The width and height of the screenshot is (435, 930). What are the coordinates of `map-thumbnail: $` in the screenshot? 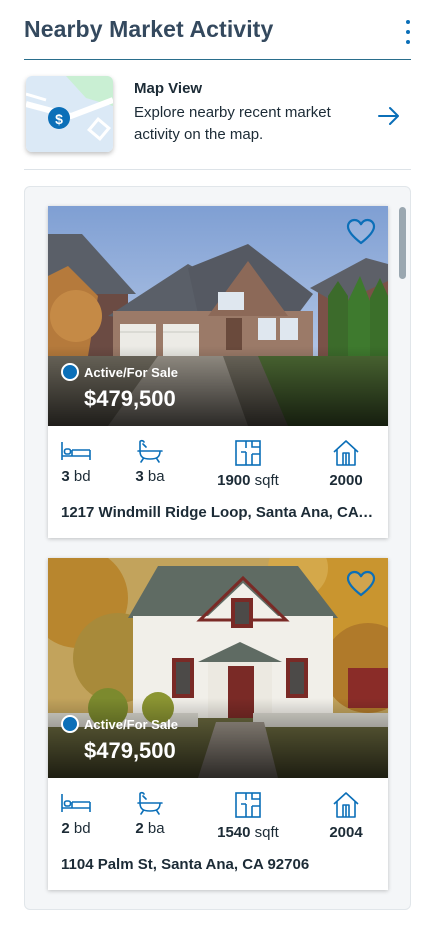 It's located at (69, 114).